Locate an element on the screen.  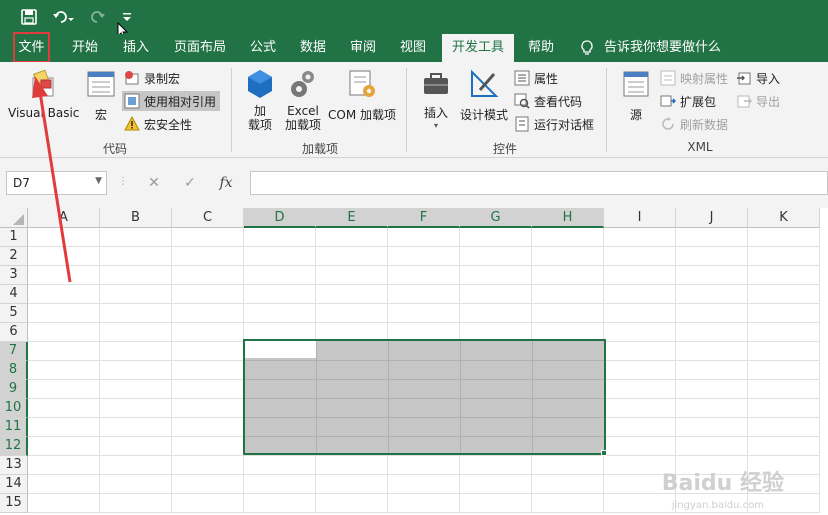
cell-j7 is located at coordinates (712, 351).